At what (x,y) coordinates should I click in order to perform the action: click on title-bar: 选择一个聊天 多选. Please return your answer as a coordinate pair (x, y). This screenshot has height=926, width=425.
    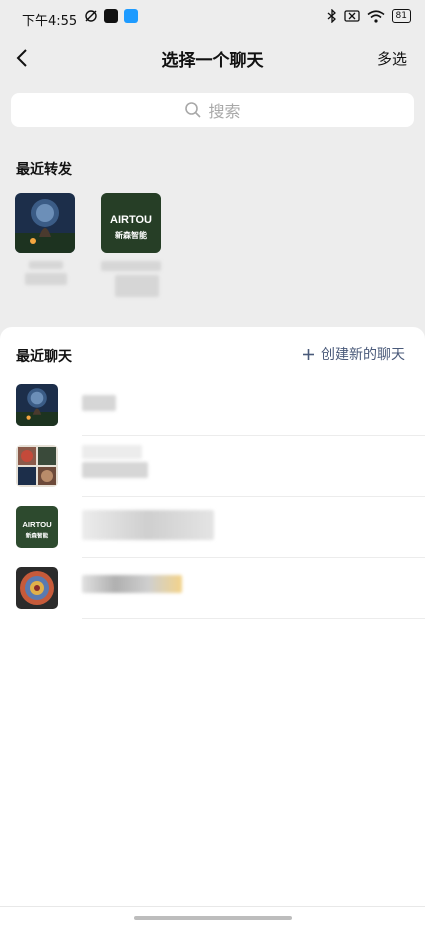
    Looking at the image, I should click on (212, 58).